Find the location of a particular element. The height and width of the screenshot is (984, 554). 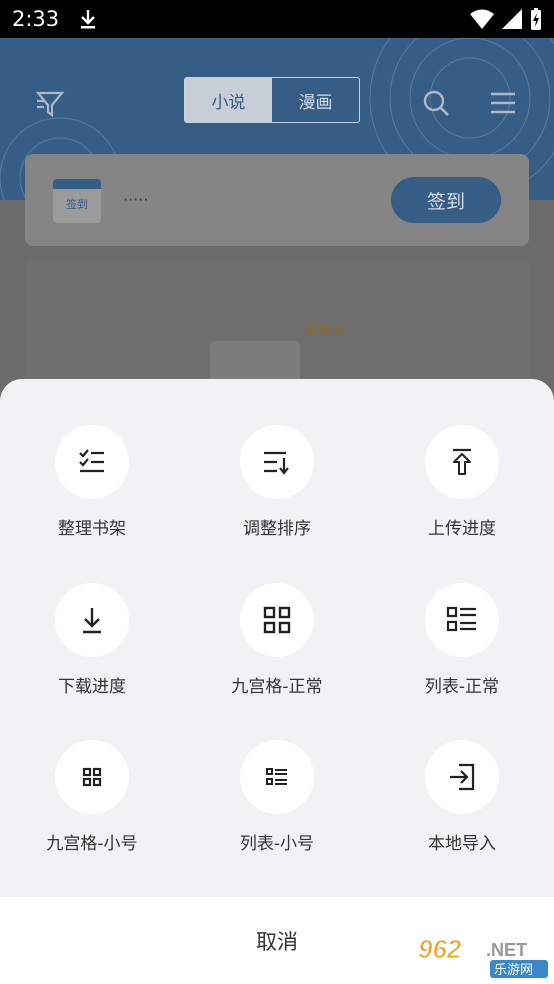

upload-icon is located at coordinates (462, 461).